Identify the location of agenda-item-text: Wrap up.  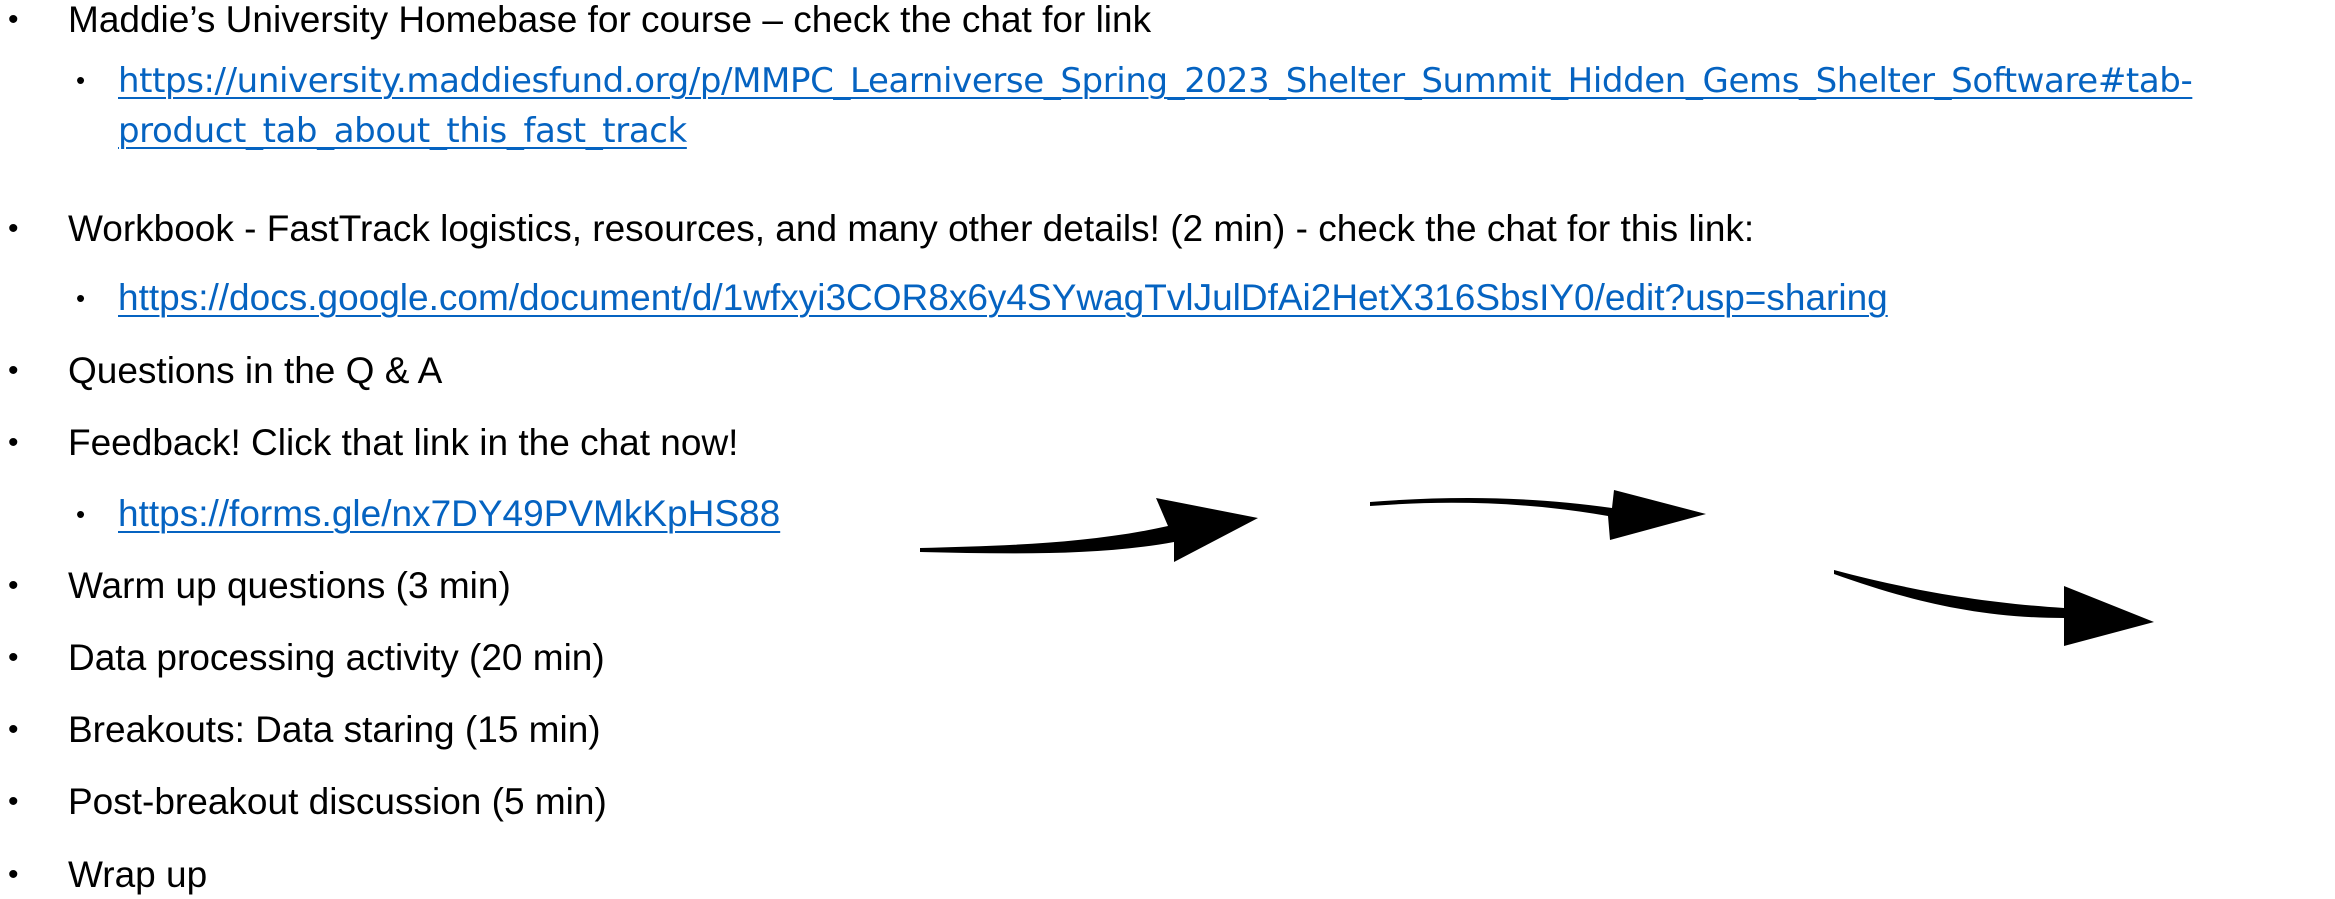
(138, 874).